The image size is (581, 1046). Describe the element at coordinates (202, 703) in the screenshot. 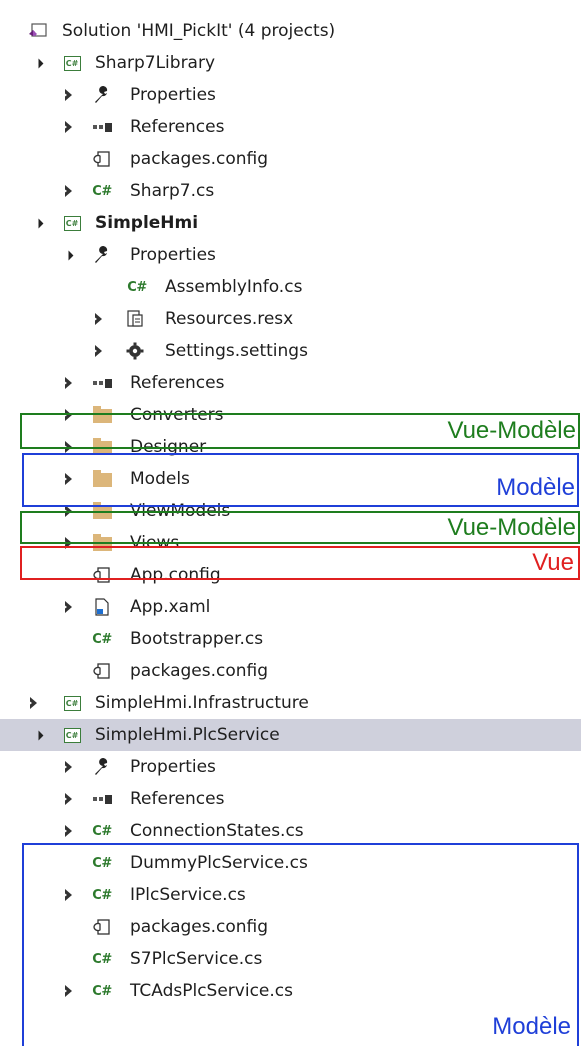

I see `node-label: SimpleHmi.Infrastructure` at that location.